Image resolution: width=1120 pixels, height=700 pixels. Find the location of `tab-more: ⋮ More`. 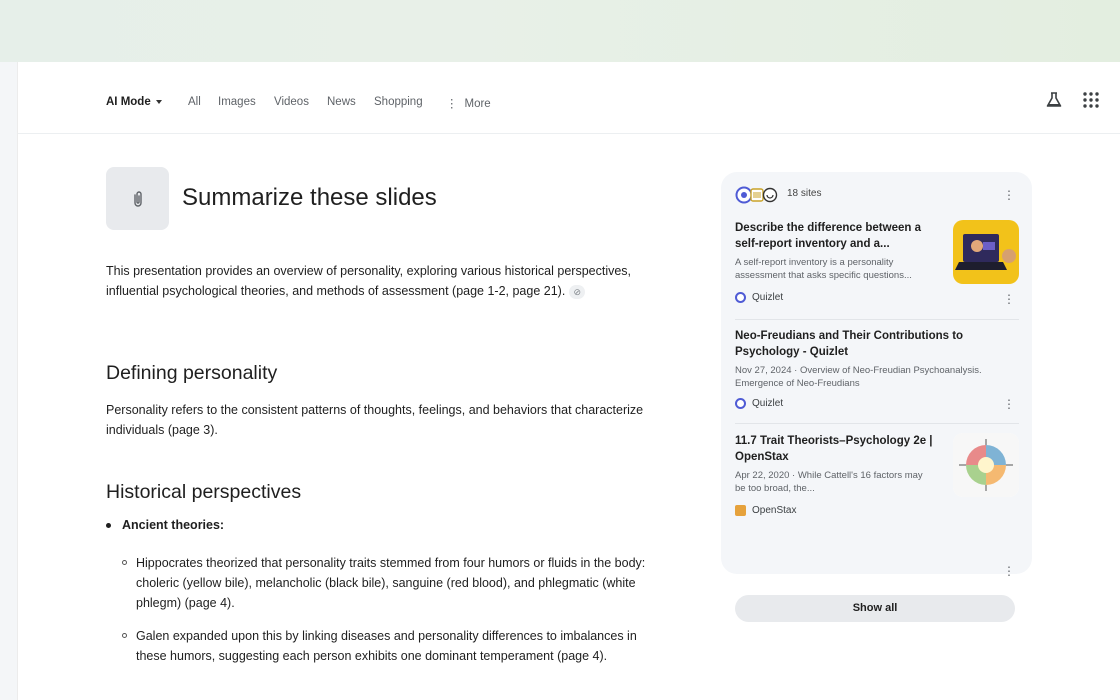

tab-more: ⋮ More is located at coordinates (468, 103).